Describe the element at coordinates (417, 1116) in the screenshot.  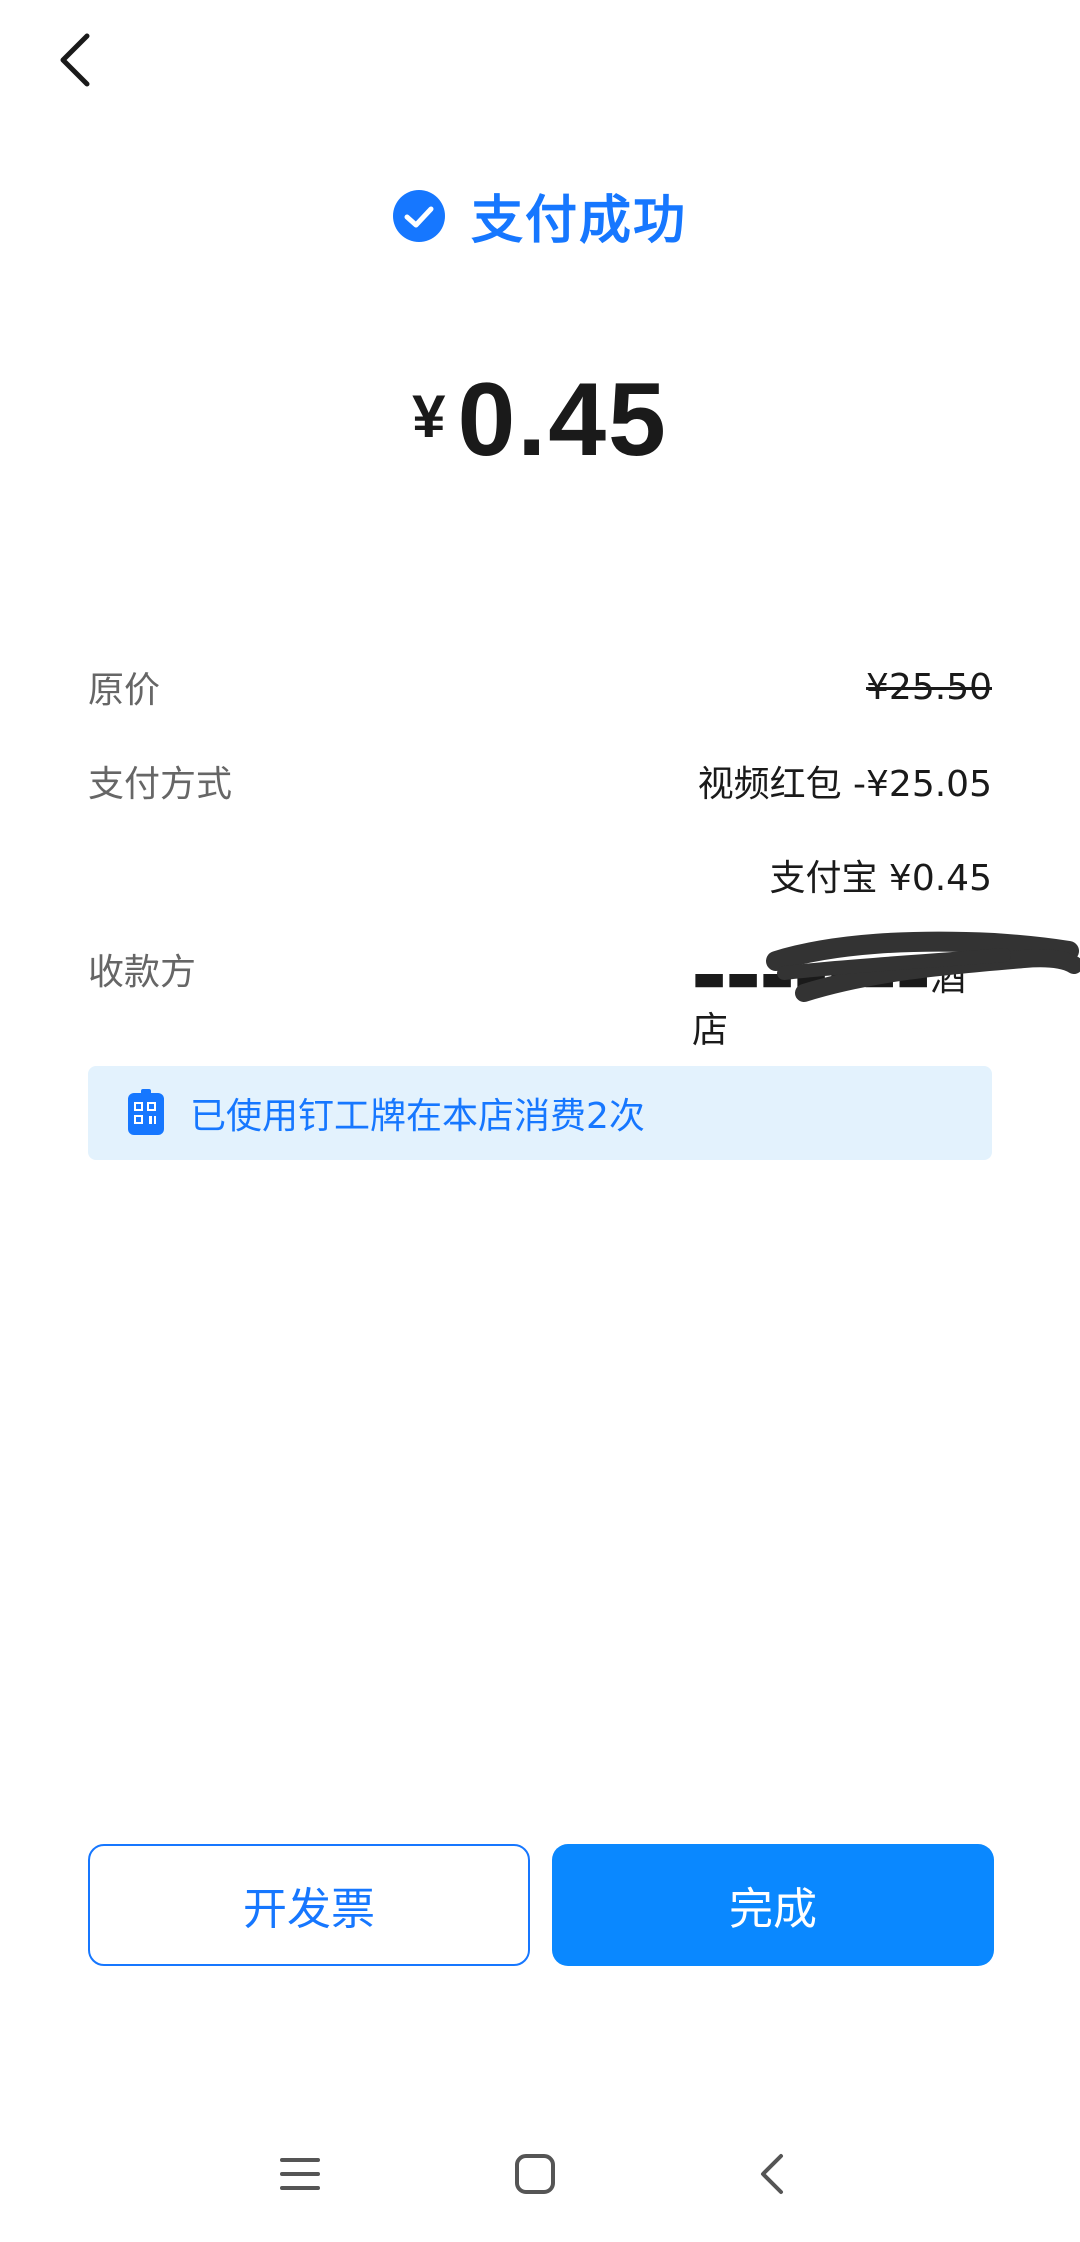
I see `banner-text: 已使用钉工牌在本店消费2次` at that location.